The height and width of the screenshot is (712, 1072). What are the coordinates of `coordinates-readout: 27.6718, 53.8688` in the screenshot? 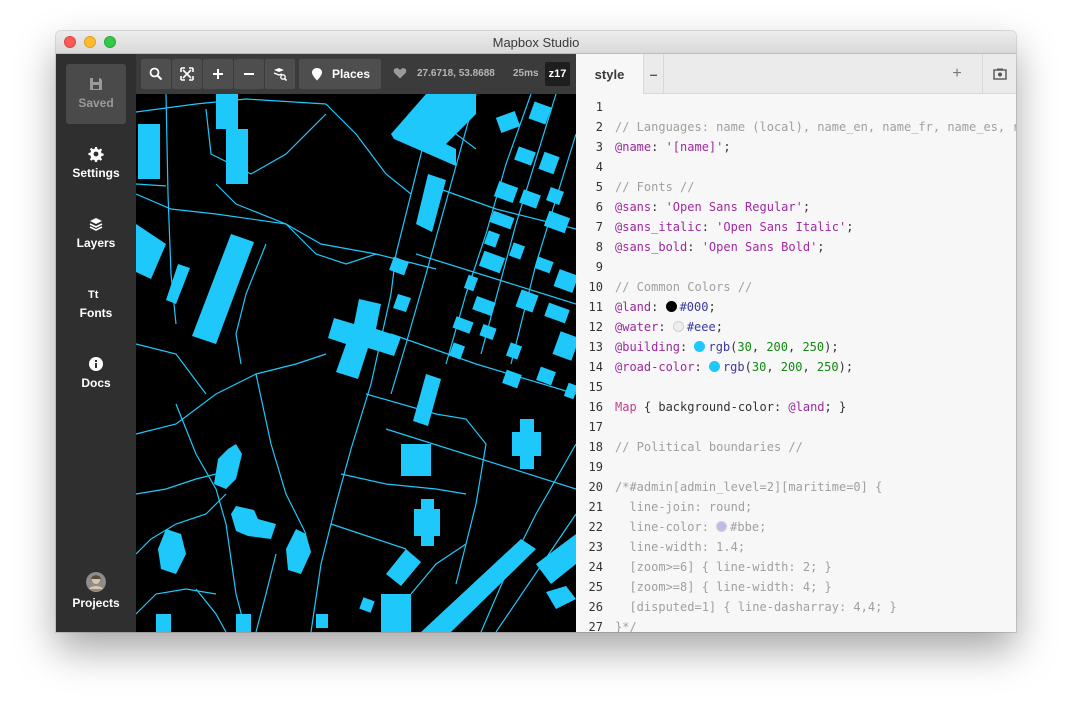 It's located at (456, 73).